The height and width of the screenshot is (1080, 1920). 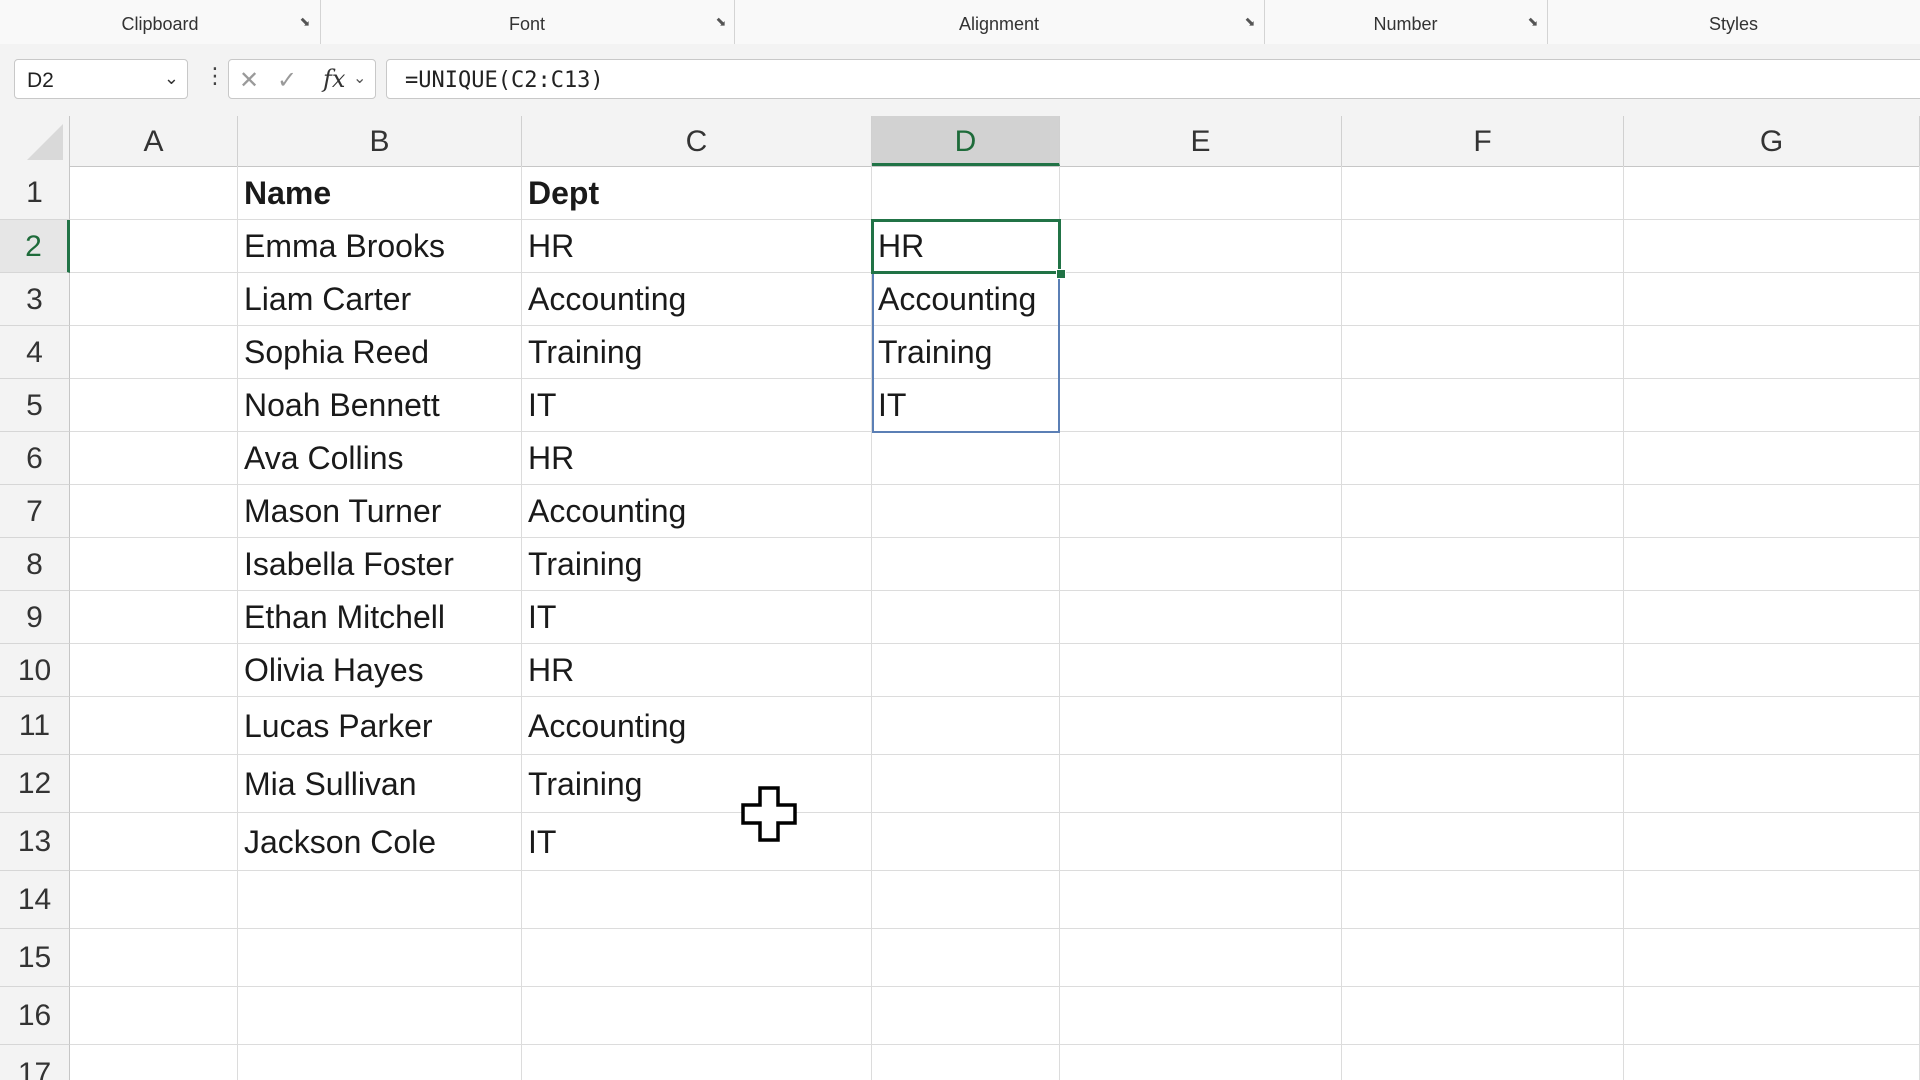 What do you see at coordinates (35, 1062) in the screenshot?
I see `row-header-17: 17` at bounding box center [35, 1062].